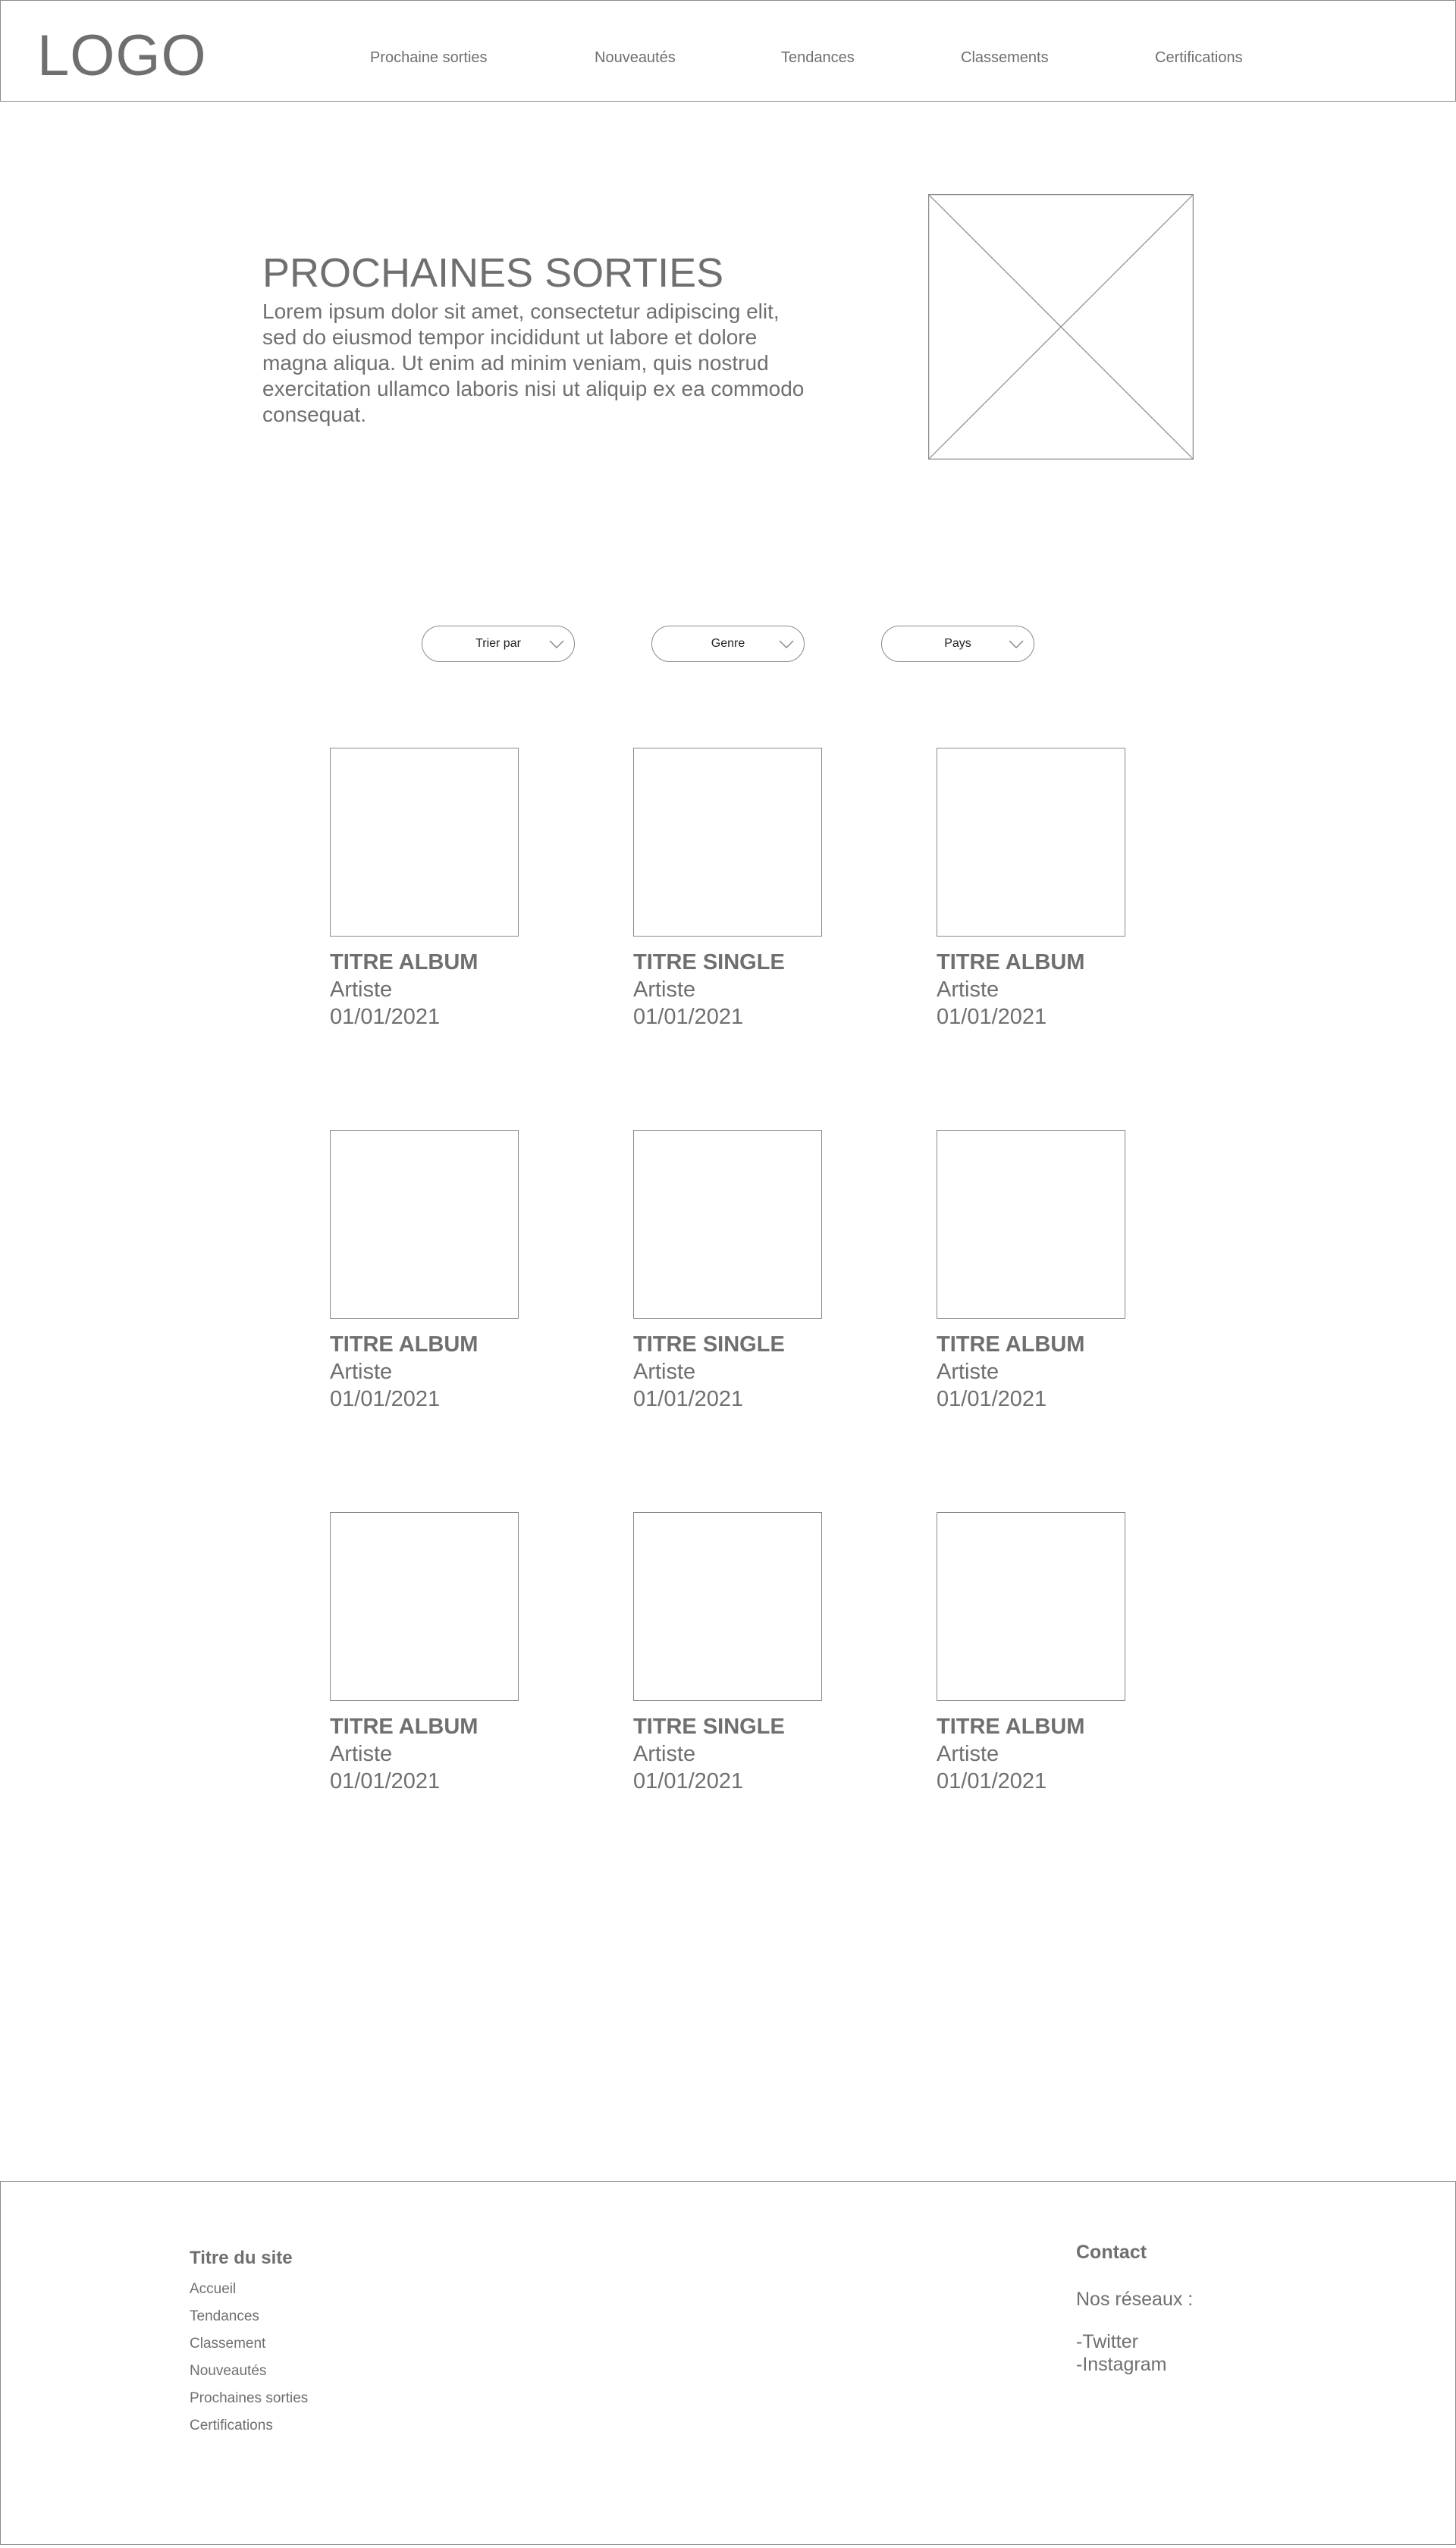 The image size is (1456, 2548). What do you see at coordinates (1005, 57) in the screenshot?
I see `nav-item-classements: Classements` at bounding box center [1005, 57].